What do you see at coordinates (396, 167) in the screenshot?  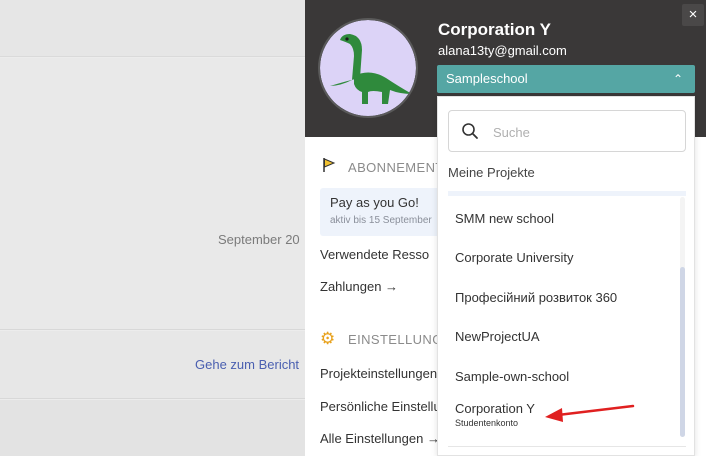 I see `subscription-title: ABONNEMENT` at bounding box center [396, 167].